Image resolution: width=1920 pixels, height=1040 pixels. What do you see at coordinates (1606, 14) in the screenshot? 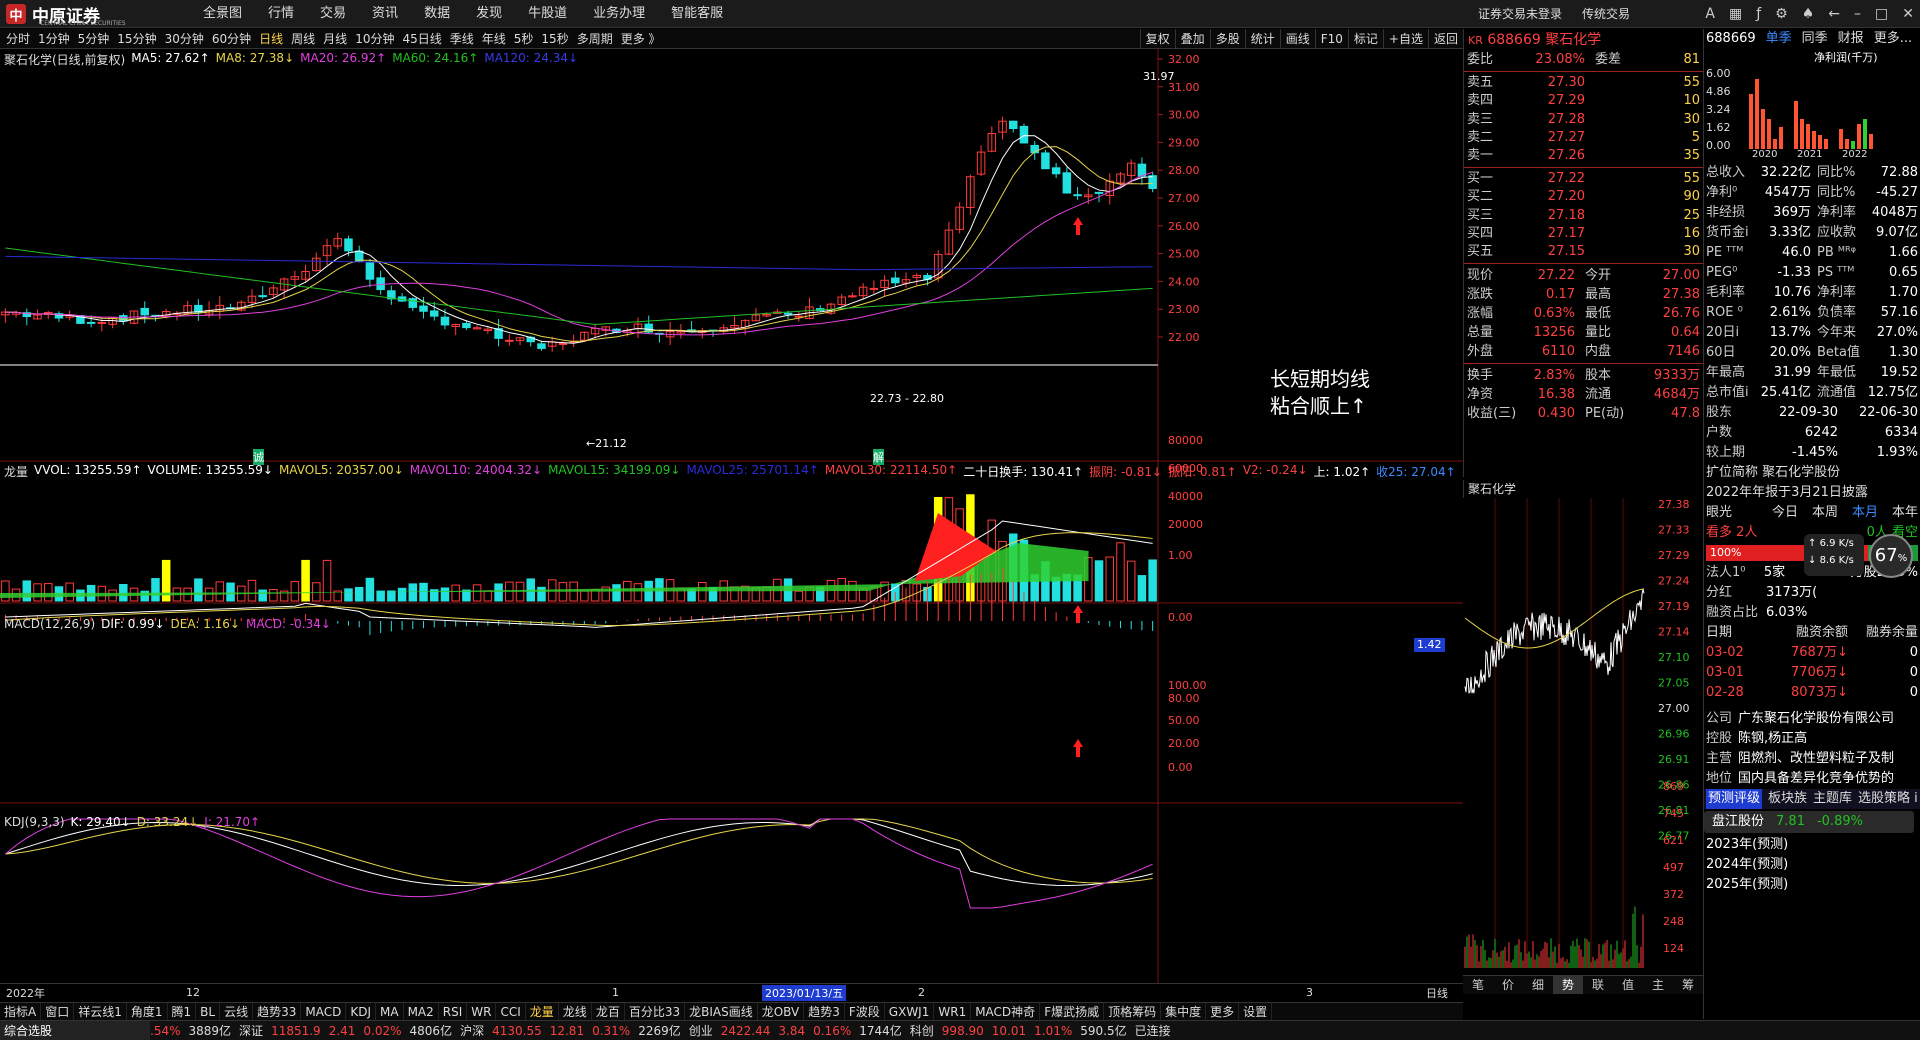
I see `classic-trade-link: 传统交易` at bounding box center [1606, 14].